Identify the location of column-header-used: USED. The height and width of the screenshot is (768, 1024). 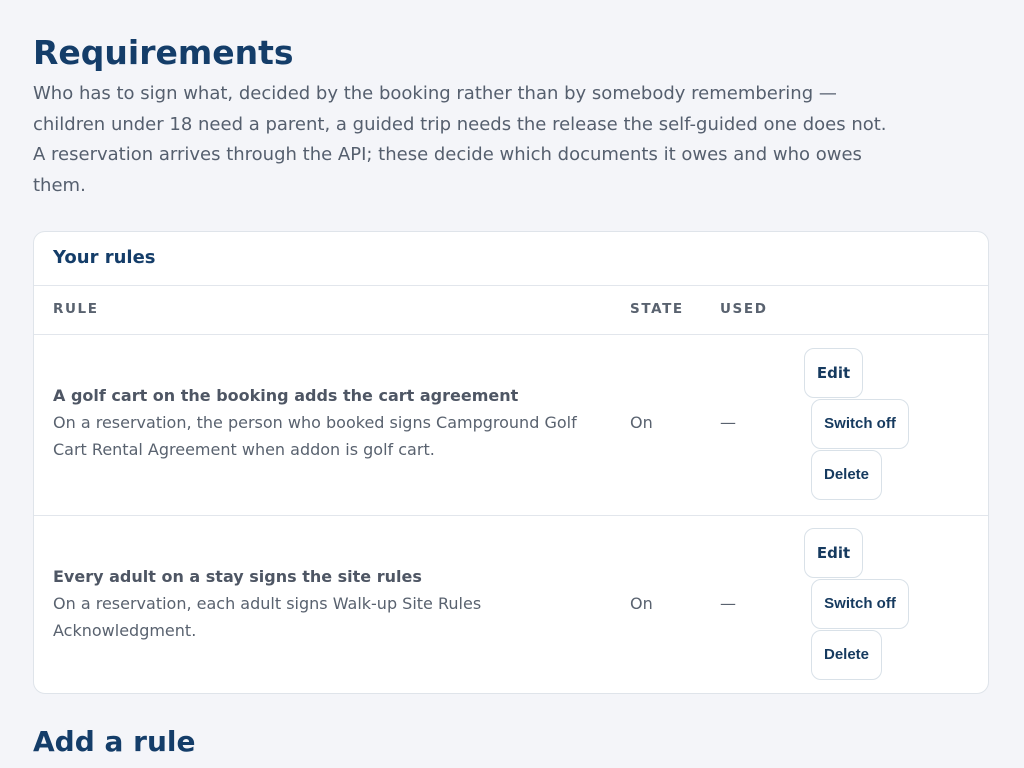
(744, 309).